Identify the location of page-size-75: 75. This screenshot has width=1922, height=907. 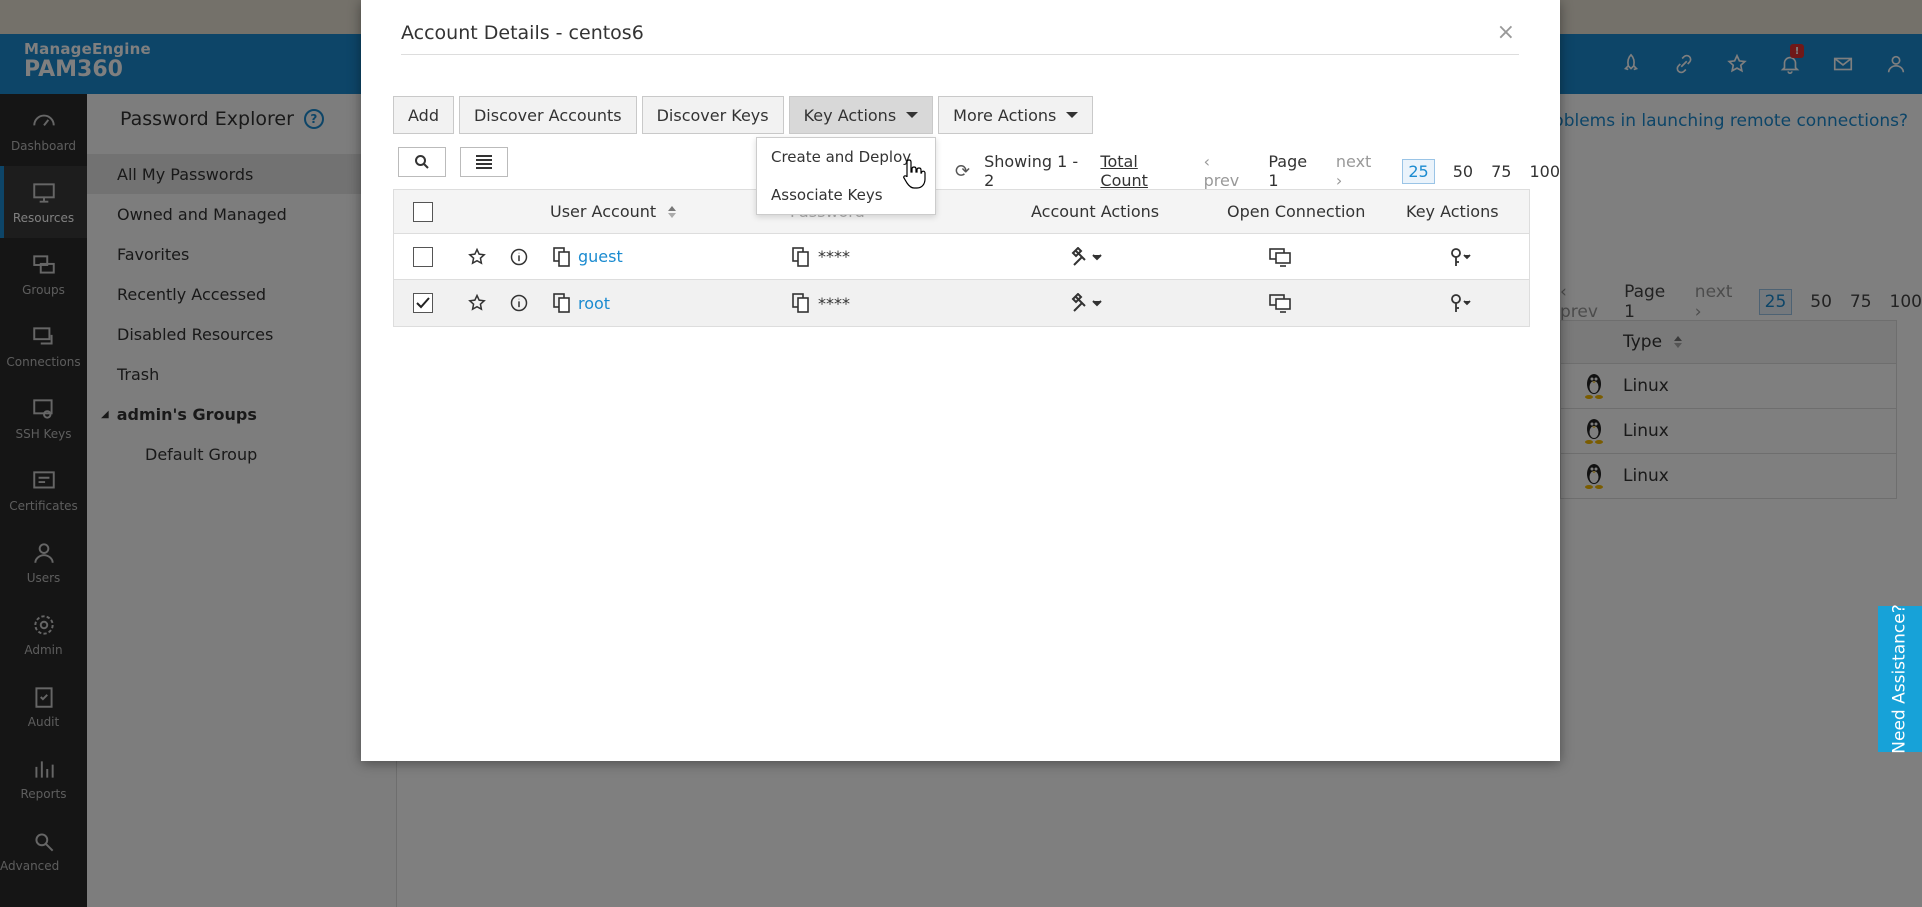
(1501, 171).